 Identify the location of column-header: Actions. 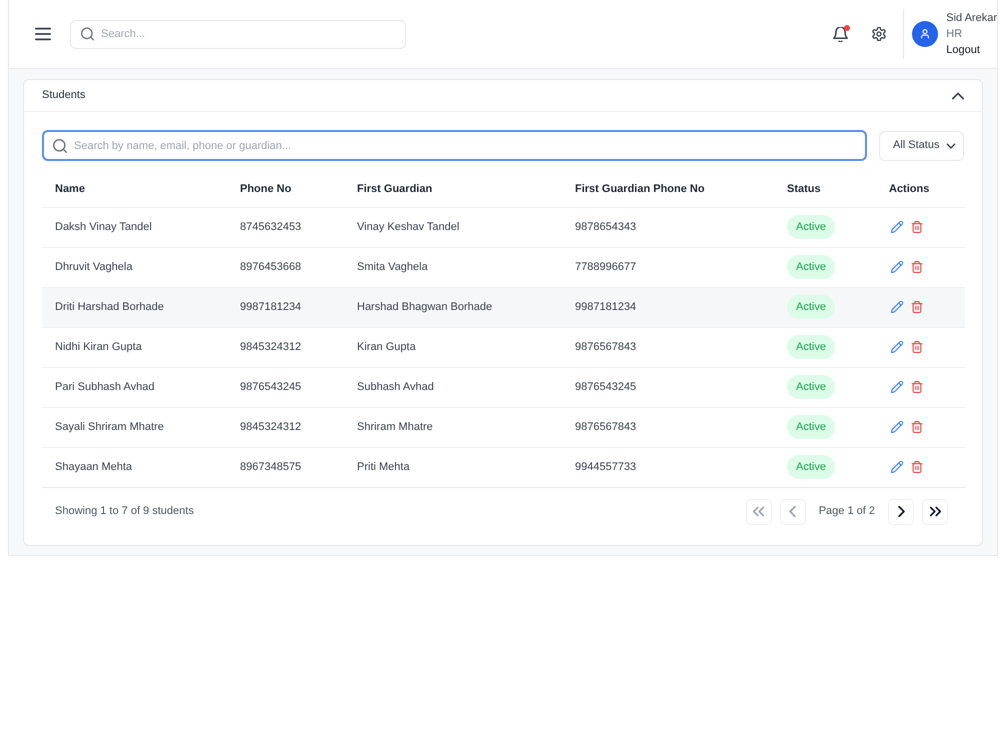
(920, 189).